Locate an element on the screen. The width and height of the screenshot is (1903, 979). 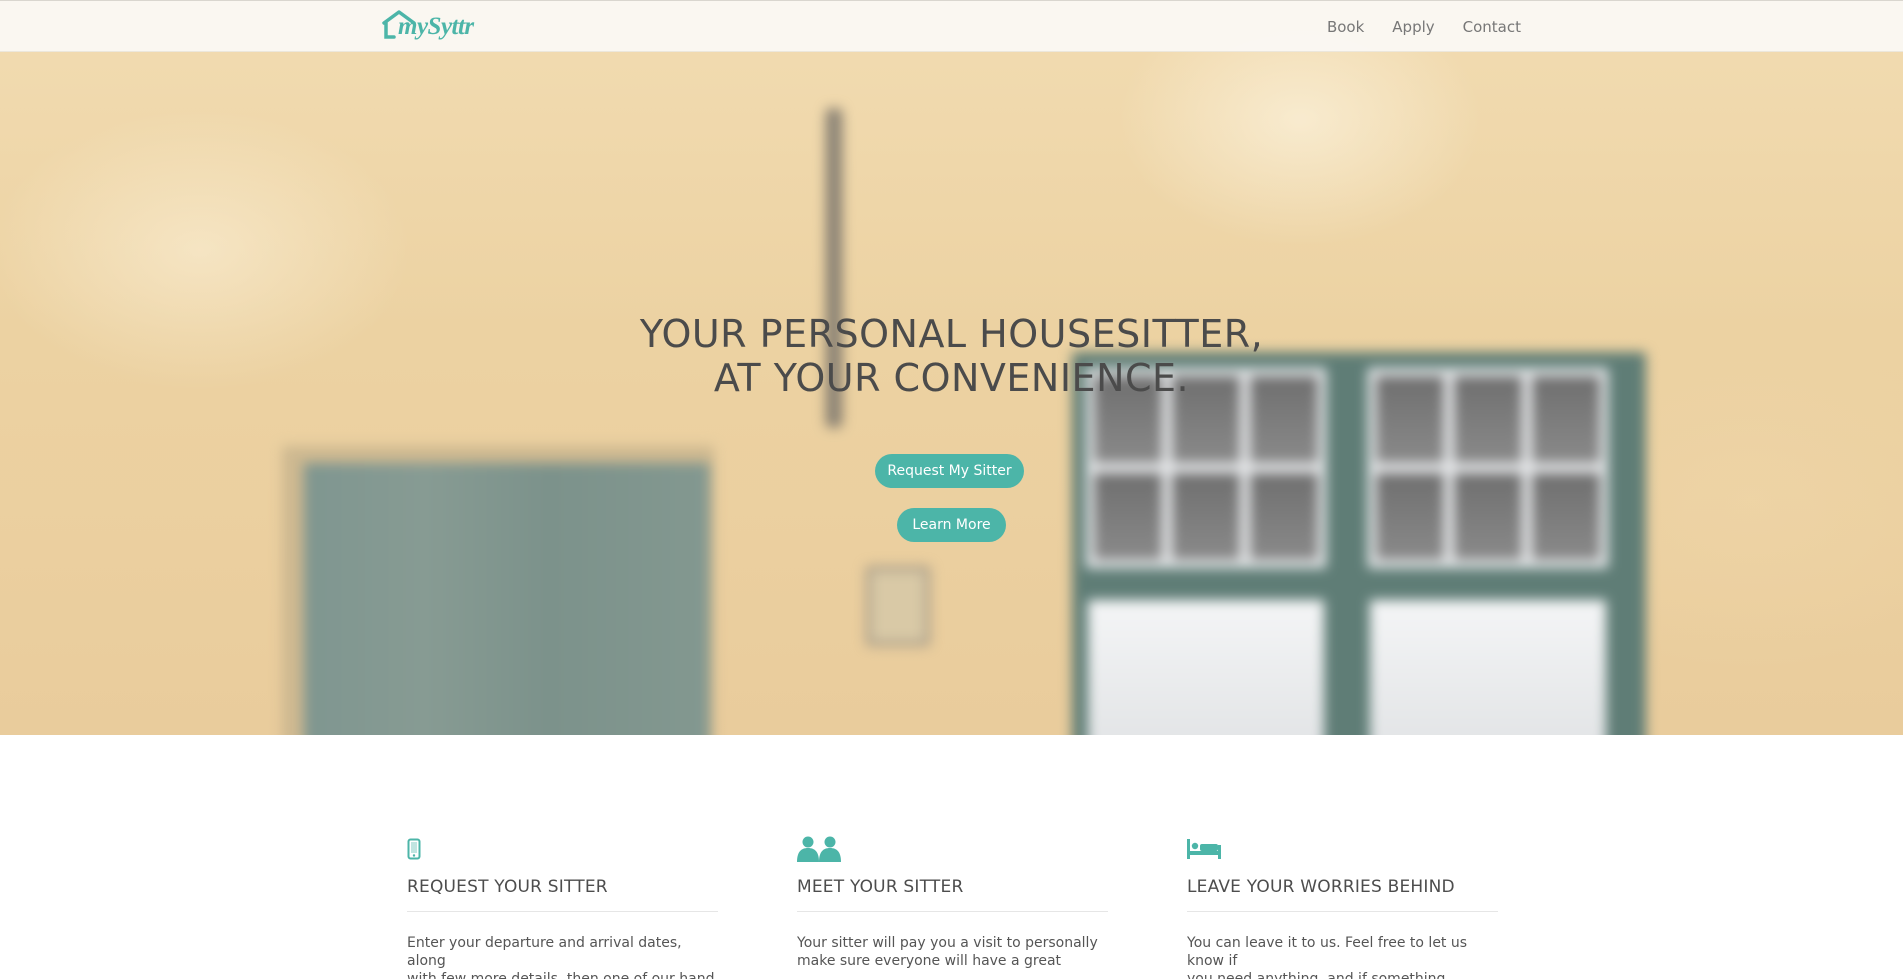
brand-name: mySyttr is located at coordinates (436, 26).